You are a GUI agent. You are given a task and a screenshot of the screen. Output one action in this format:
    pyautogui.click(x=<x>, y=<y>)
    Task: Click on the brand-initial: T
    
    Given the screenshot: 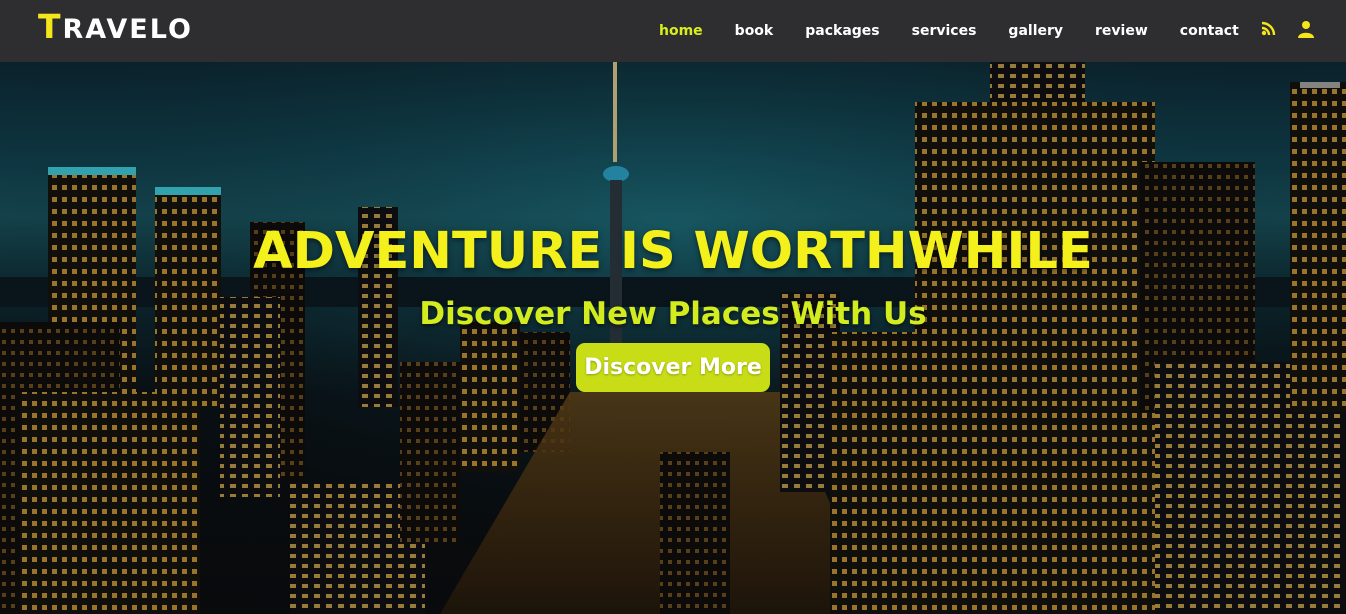 What is the action you would take?
    pyautogui.click(x=50, y=26)
    